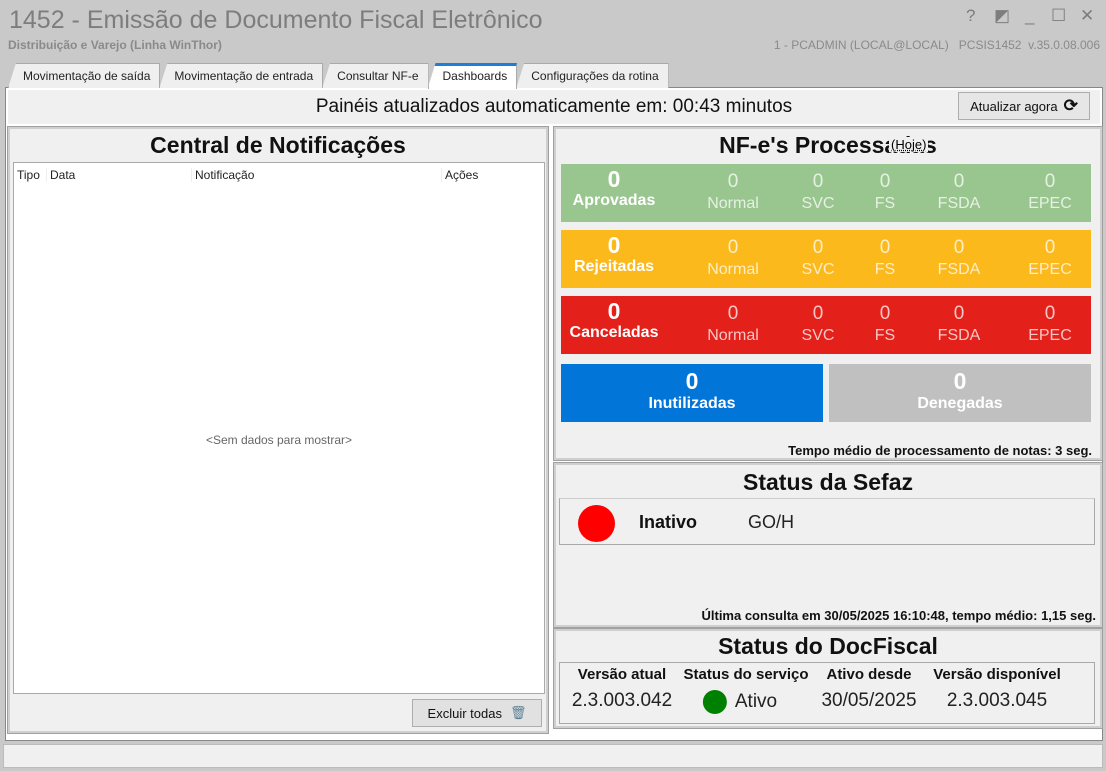 The image size is (1106, 771). What do you see at coordinates (279, 440) in the screenshot?
I see `empty-message: <Sem dados para mostrar>` at bounding box center [279, 440].